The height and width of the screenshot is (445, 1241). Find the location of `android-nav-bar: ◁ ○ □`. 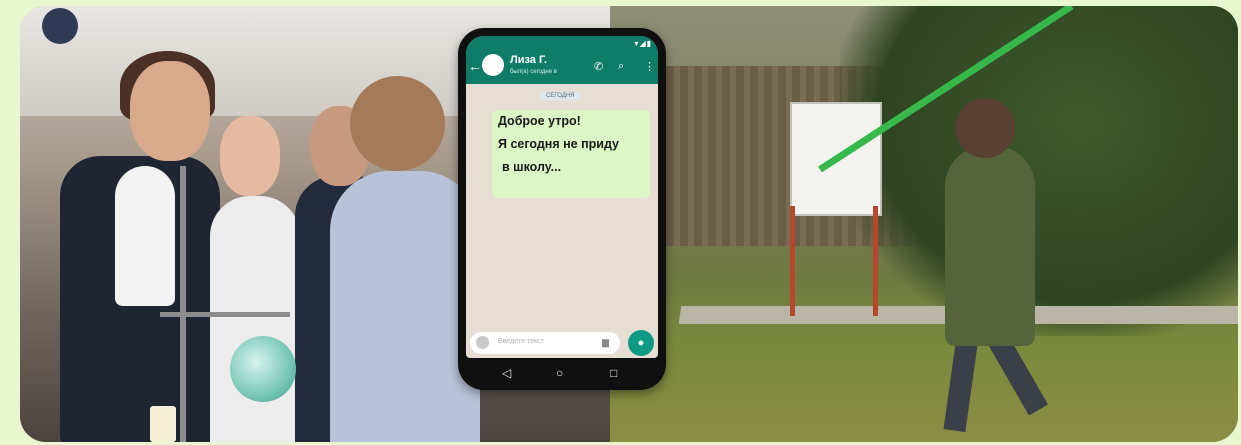

android-nav-bar: ◁ ○ □ is located at coordinates (562, 374).